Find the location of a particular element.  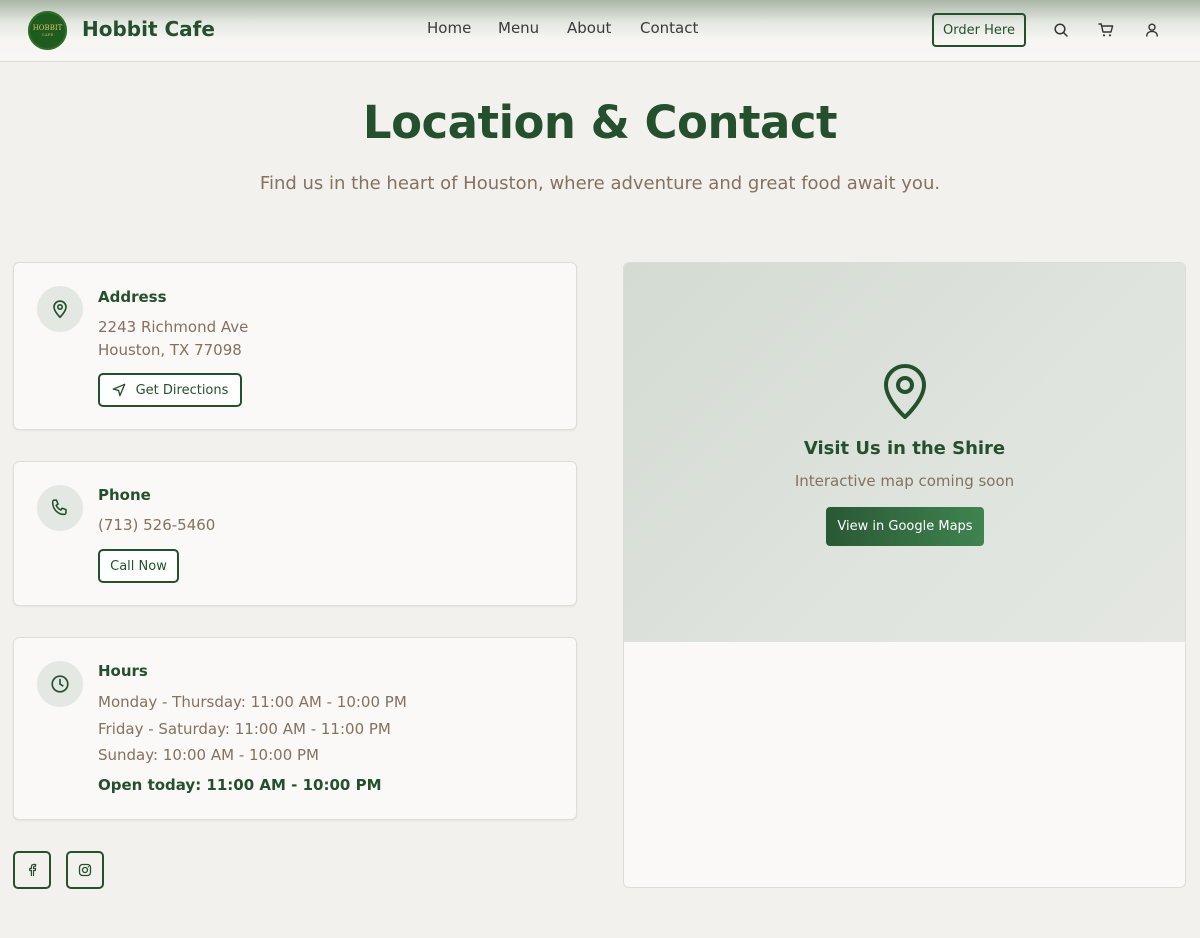

call-now-button: Call Now is located at coordinates (138, 566).